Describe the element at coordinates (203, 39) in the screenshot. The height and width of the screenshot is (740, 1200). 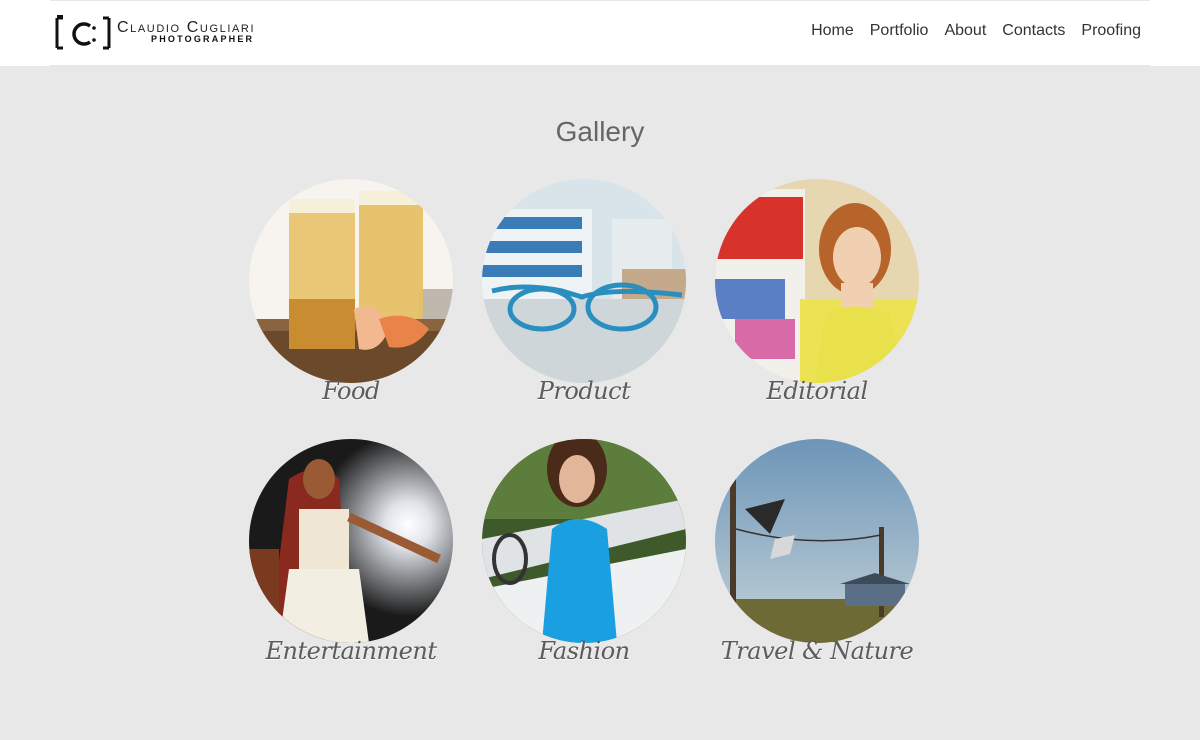
I see `logo-subtitle: PHOTOGRAPHER` at that location.